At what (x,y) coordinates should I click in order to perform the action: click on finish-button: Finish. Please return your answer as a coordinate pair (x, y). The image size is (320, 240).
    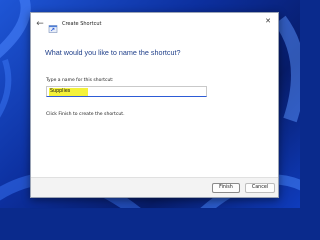
    Looking at the image, I should click on (226, 188).